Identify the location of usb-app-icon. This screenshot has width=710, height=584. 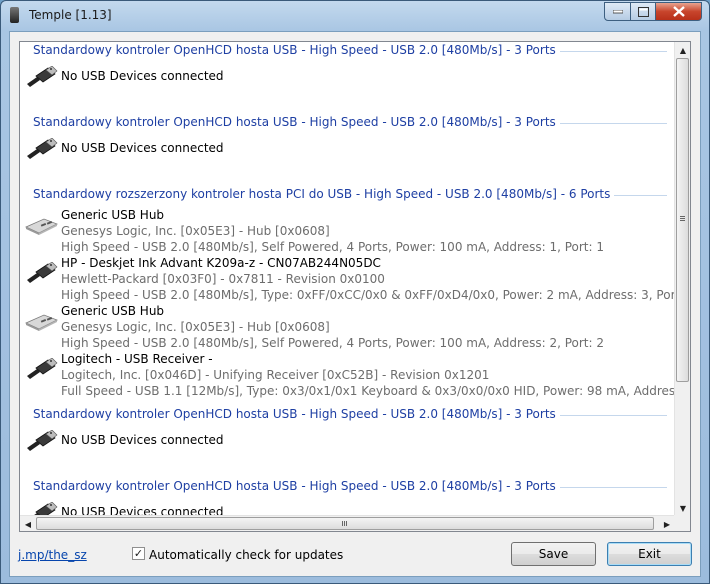
(14, 15).